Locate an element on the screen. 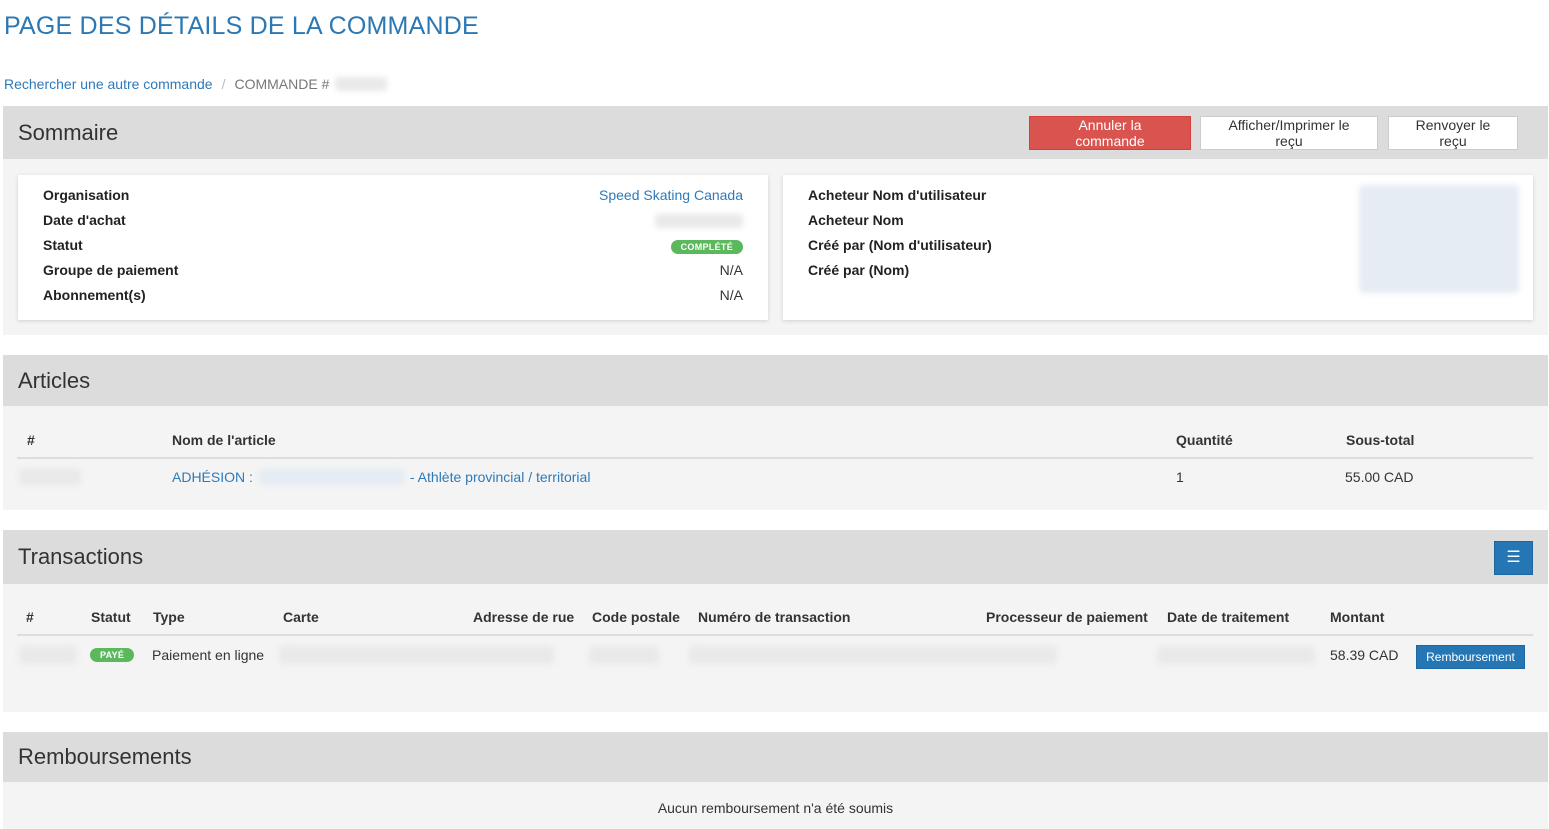 This screenshot has width=1549, height=829. purchase-date-row: Date d'achat is located at coordinates (393, 222).